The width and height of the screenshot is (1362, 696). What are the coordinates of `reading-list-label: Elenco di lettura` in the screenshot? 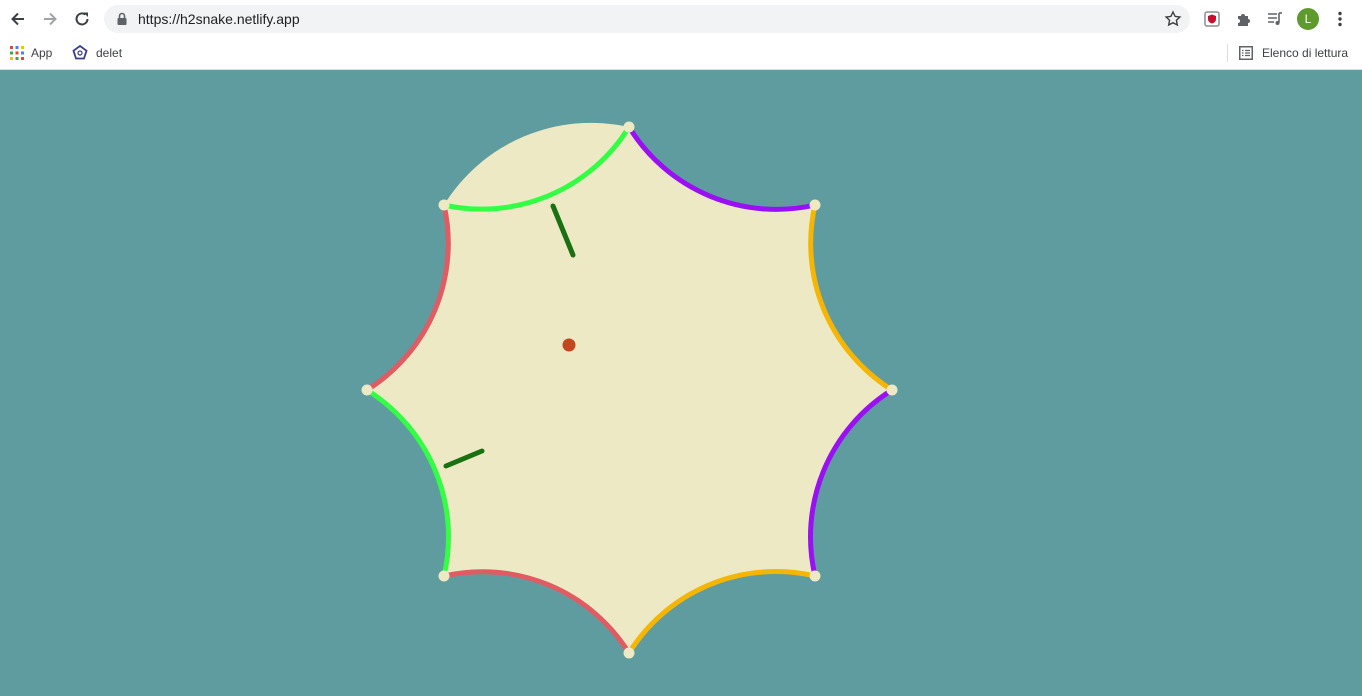 It's located at (1305, 53).